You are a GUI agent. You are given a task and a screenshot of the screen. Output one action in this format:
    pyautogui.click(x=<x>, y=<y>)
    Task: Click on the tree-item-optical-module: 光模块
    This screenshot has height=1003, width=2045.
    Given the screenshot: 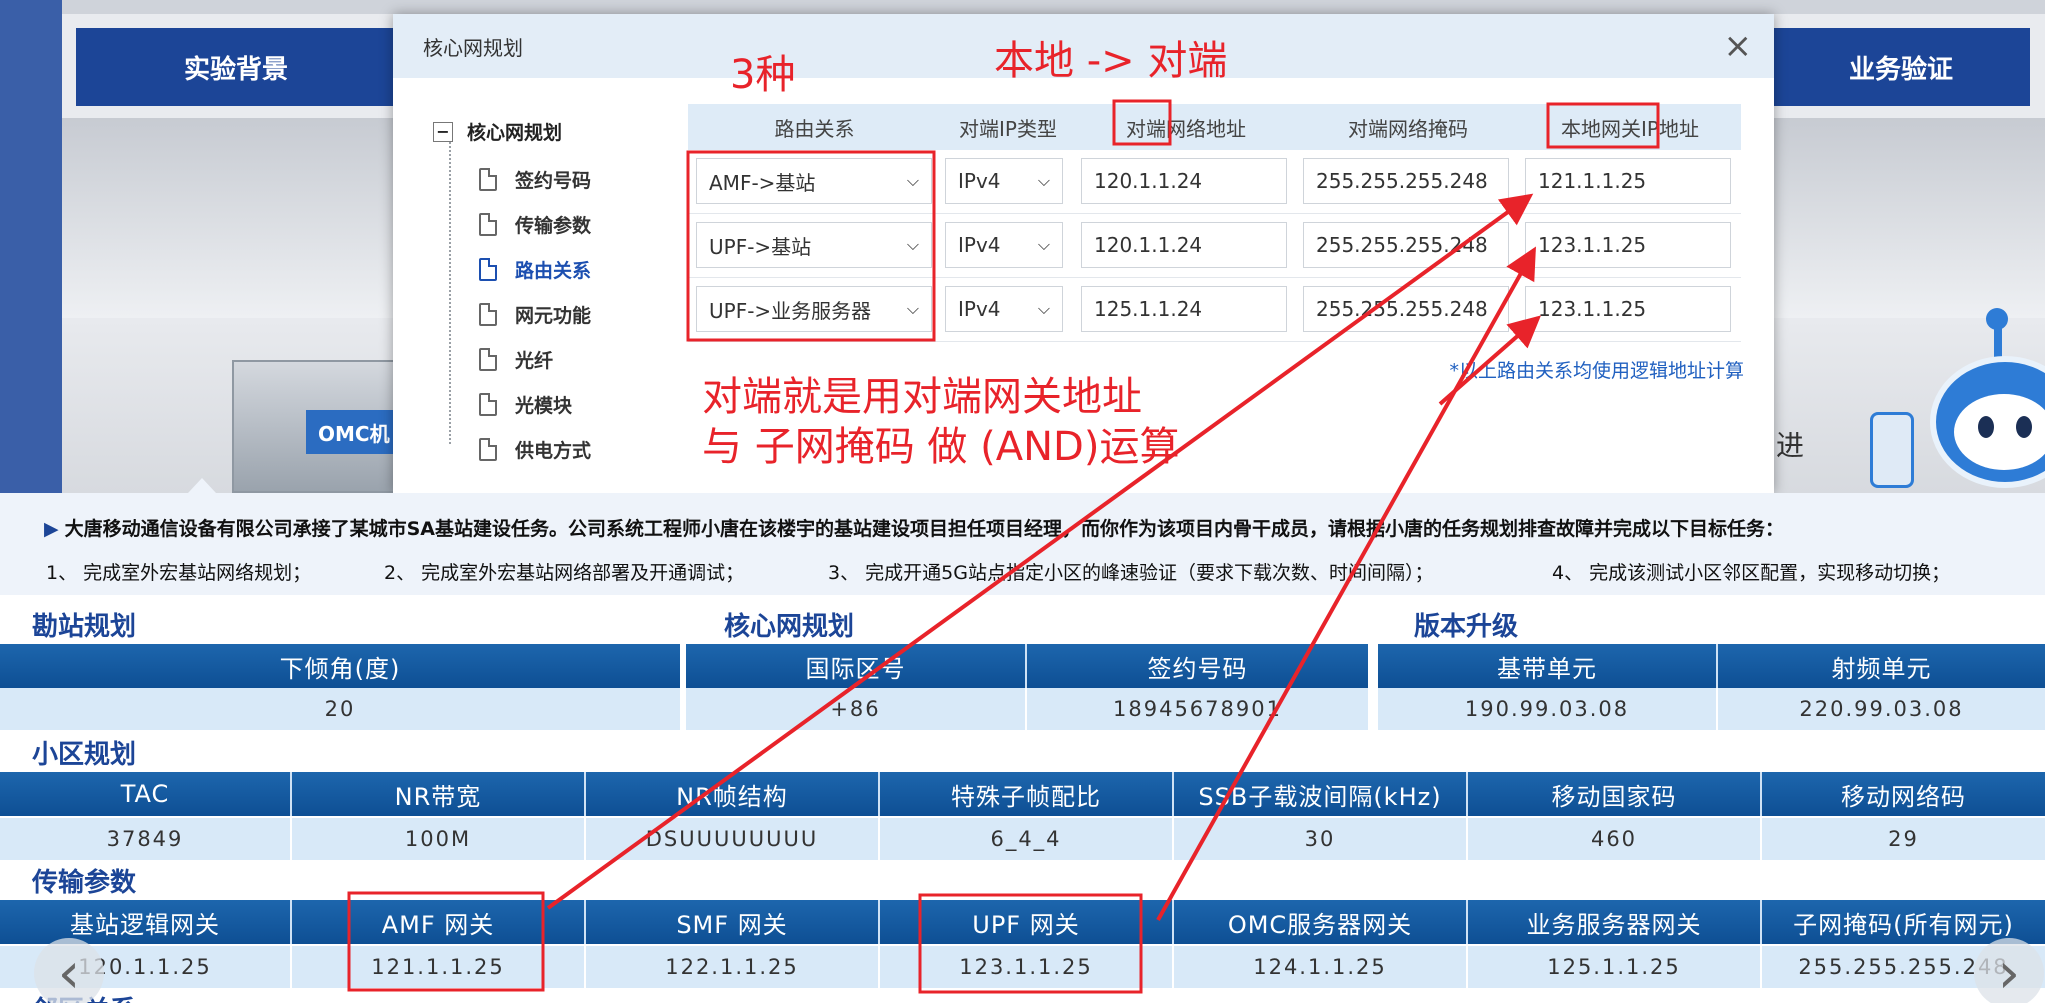 What is the action you would take?
    pyautogui.click(x=525, y=404)
    